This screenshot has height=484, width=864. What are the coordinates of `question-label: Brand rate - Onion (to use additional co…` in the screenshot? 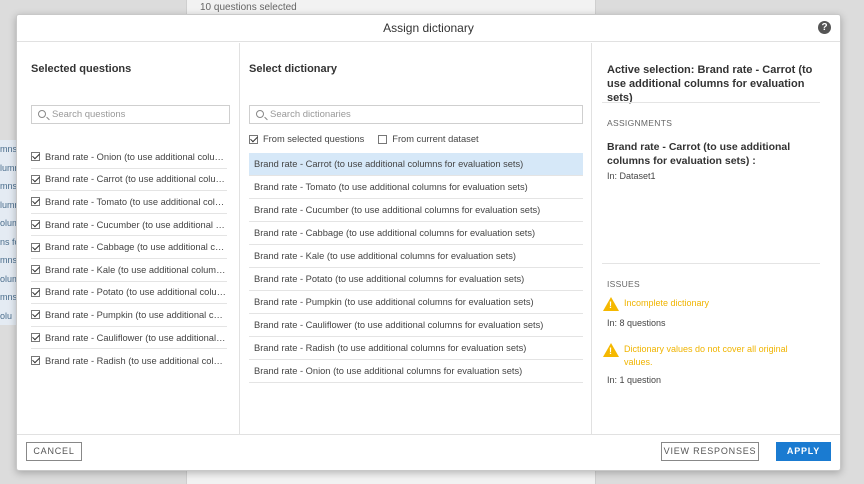 It's located at (136, 156).